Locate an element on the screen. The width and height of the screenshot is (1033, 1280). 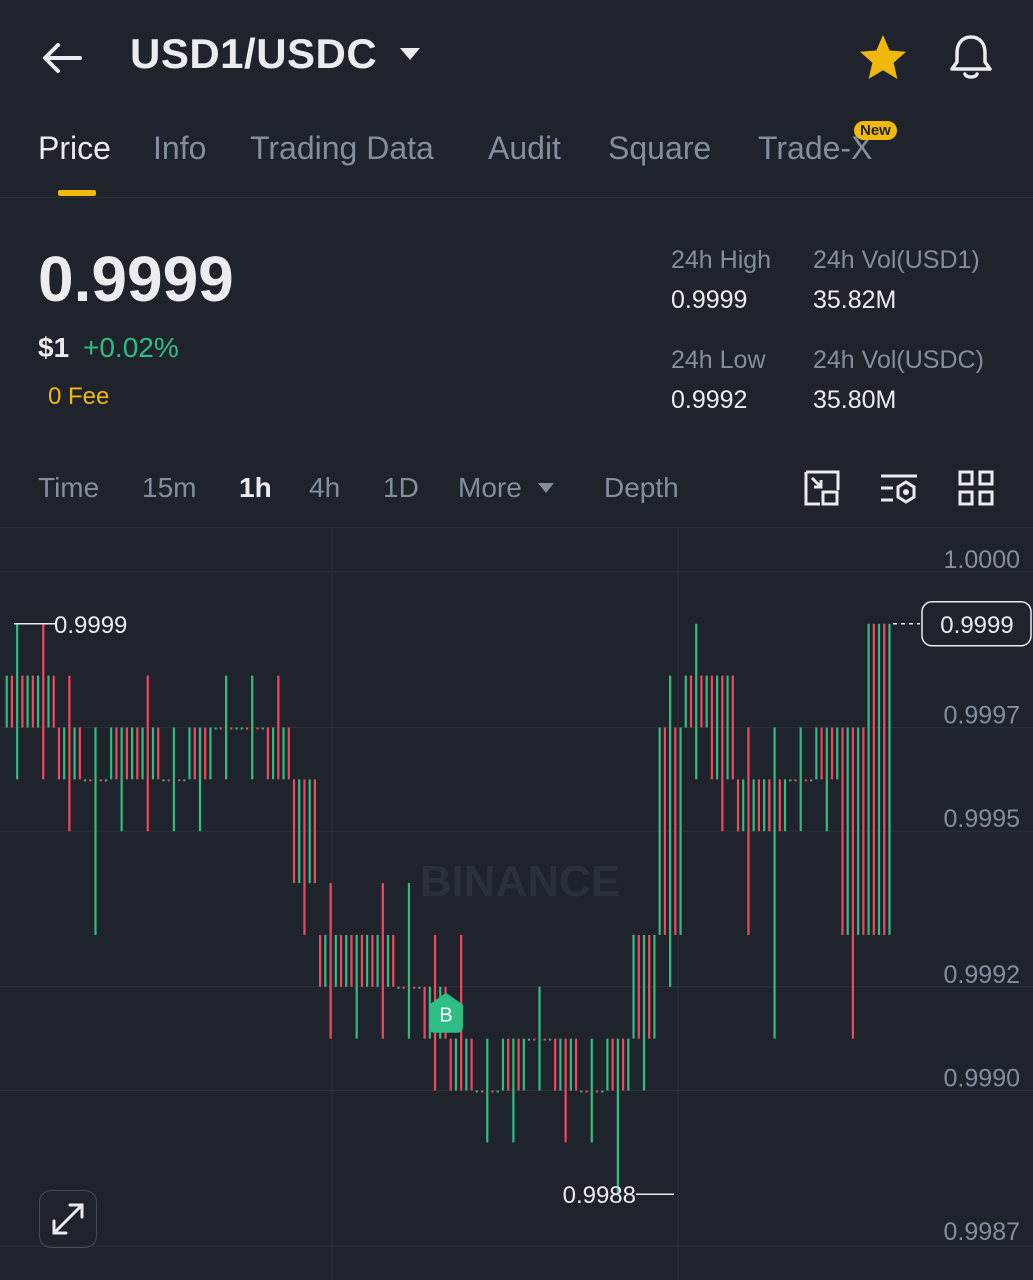
high-value: 0.9999 is located at coordinates (709, 300).